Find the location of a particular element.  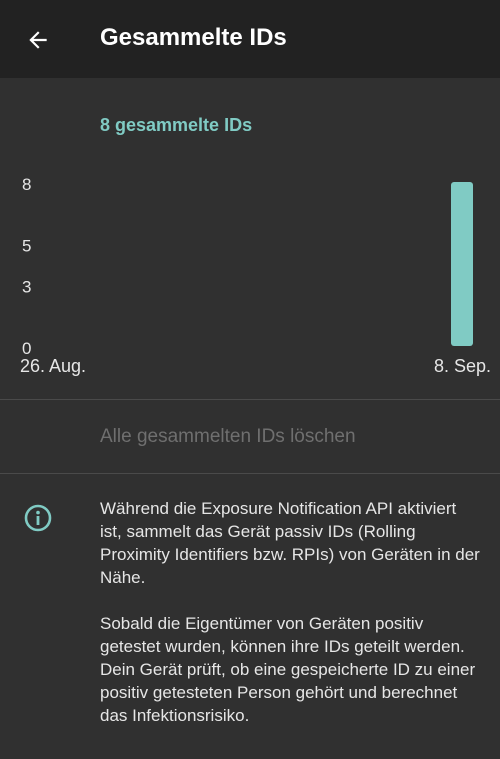

delete-all-ids-label: Alle gesammelten IDs löschen is located at coordinates (228, 436).